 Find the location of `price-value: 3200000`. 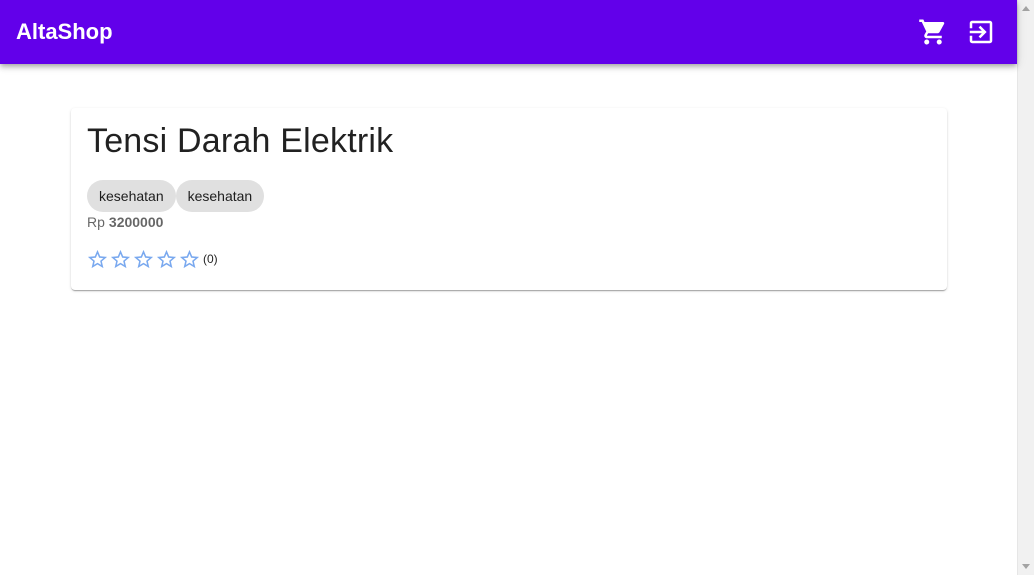

price-value: 3200000 is located at coordinates (136, 222).